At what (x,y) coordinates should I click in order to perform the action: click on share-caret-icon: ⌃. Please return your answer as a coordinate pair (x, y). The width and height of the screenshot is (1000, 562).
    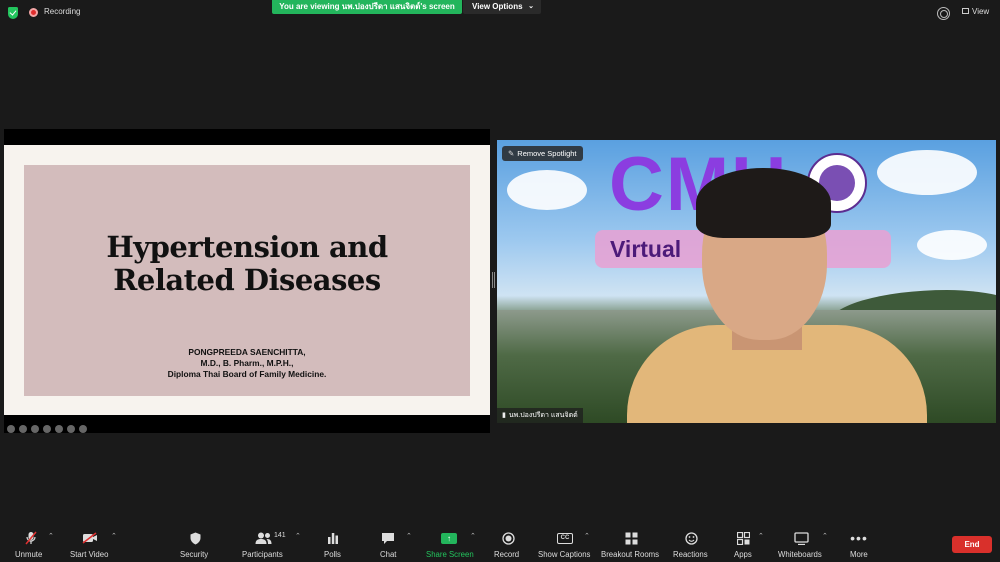
    Looking at the image, I should click on (473, 536).